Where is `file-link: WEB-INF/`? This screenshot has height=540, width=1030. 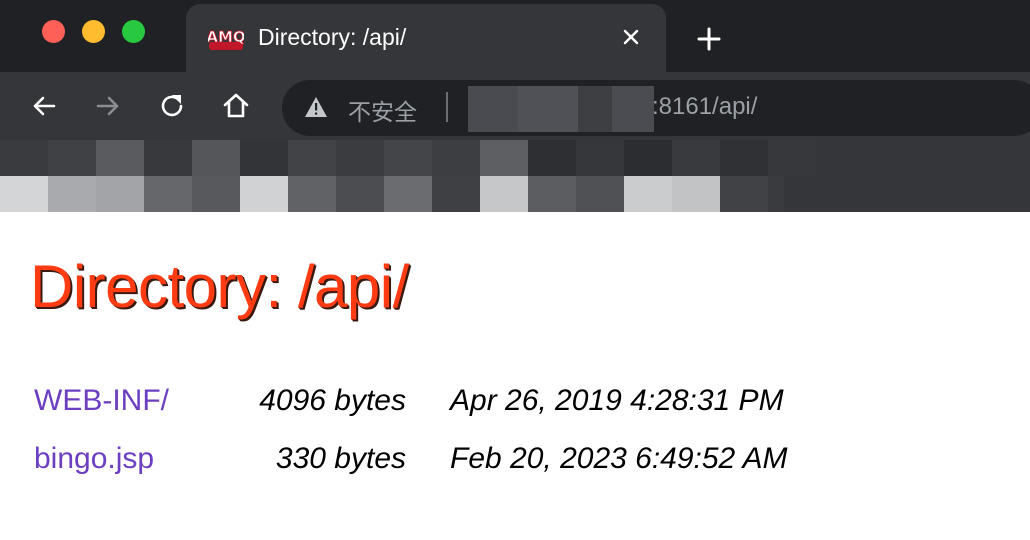
file-link: WEB-INF/ is located at coordinates (101, 401).